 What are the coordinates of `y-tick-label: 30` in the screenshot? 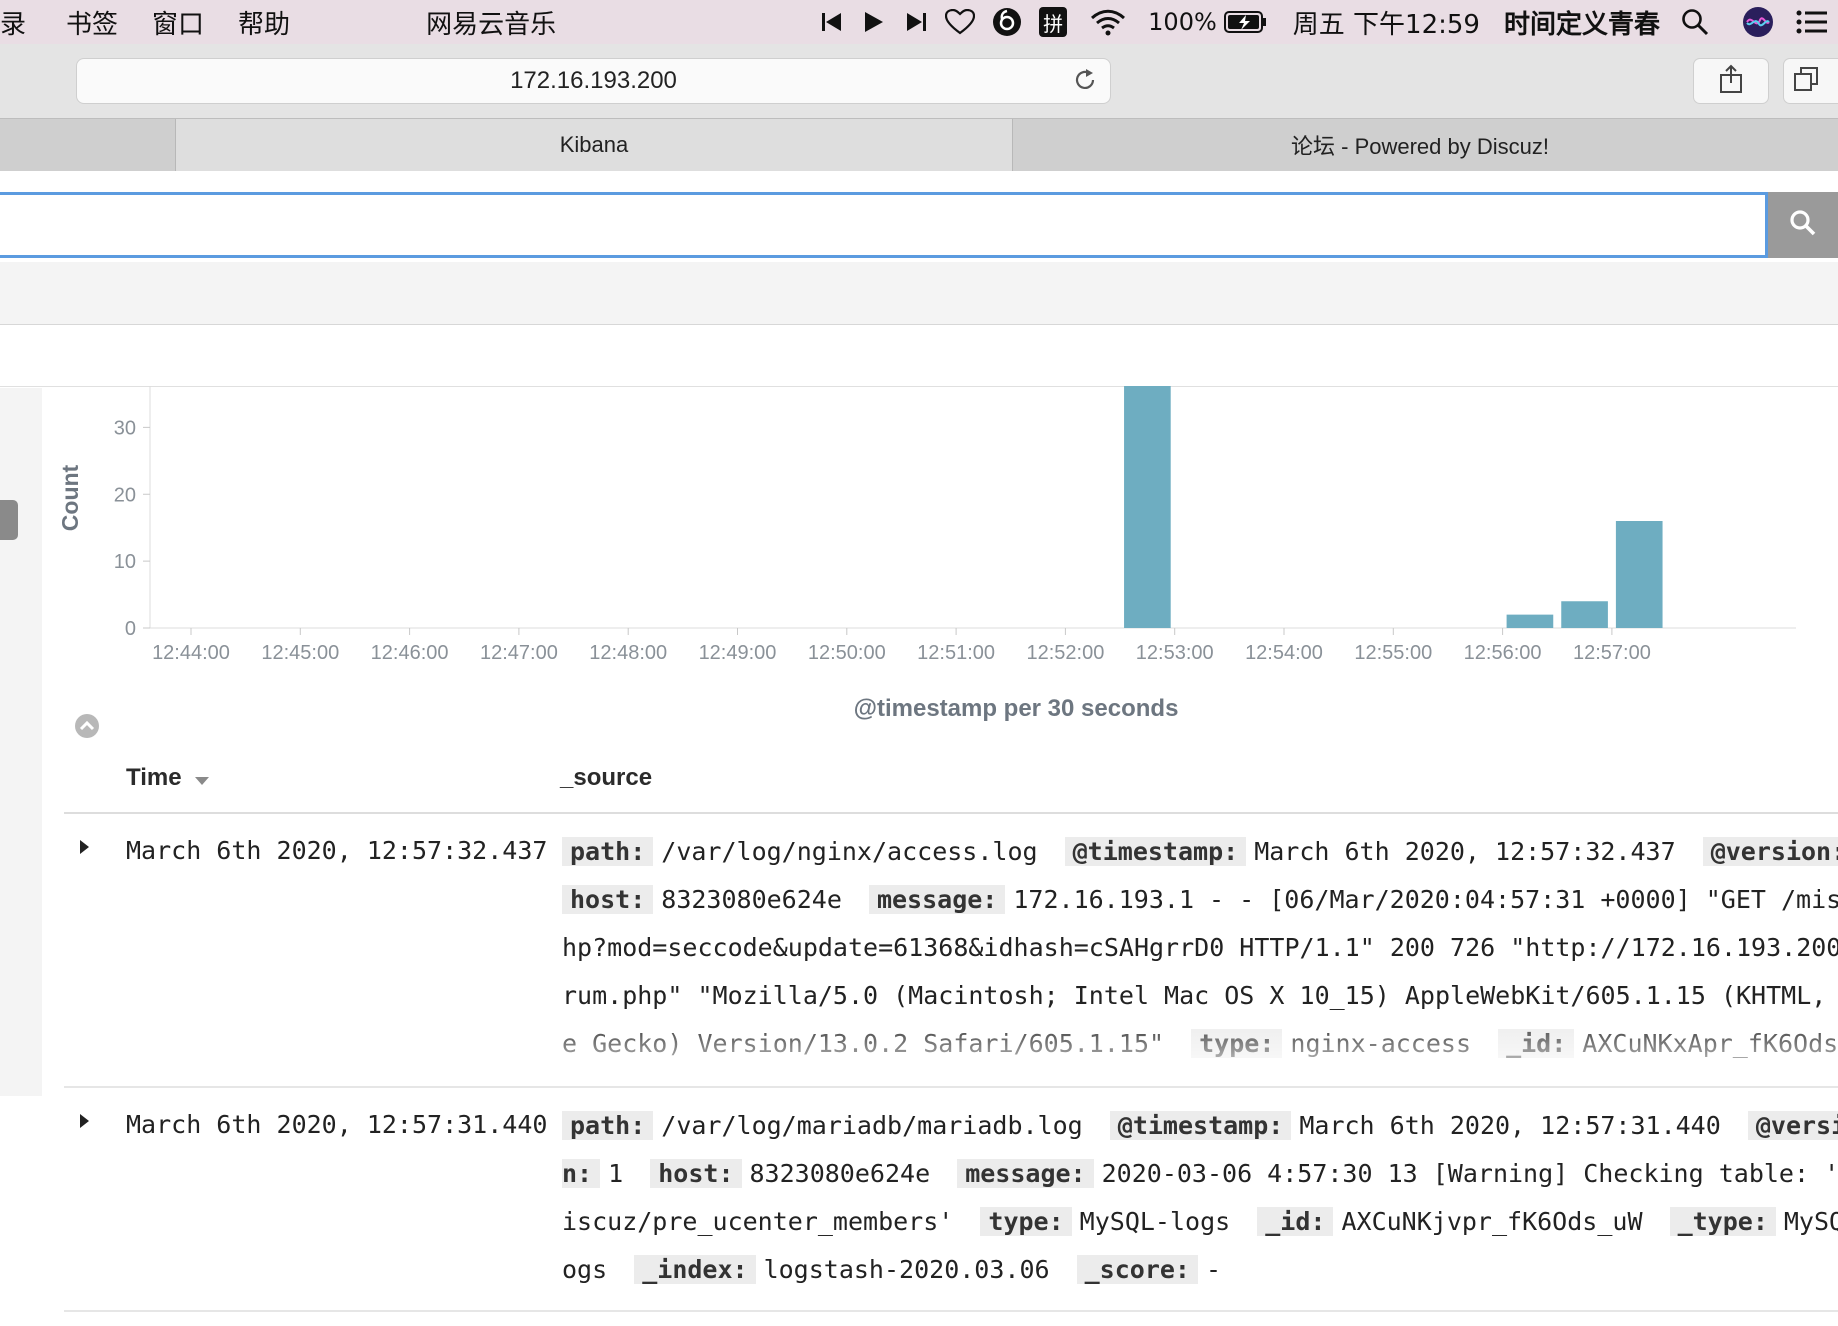 It's located at (125, 428).